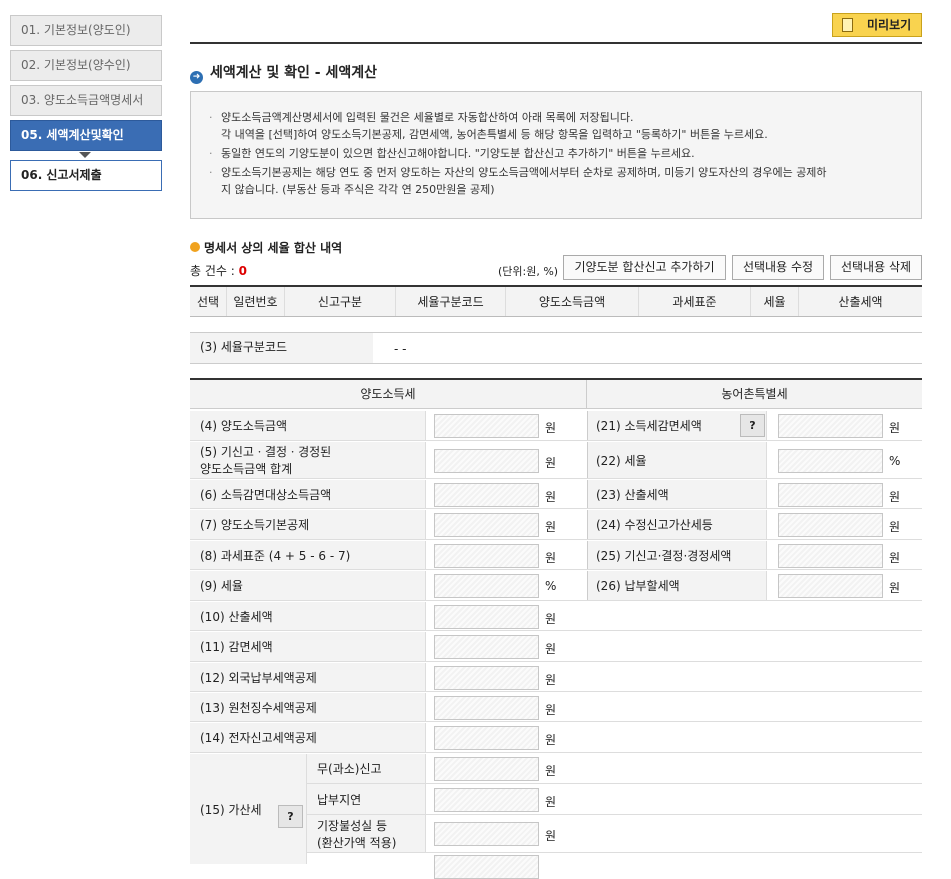 The width and height of the screenshot is (951, 879). Describe the element at coordinates (551, 586) in the screenshot. I see `left-row-unit: %` at that location.